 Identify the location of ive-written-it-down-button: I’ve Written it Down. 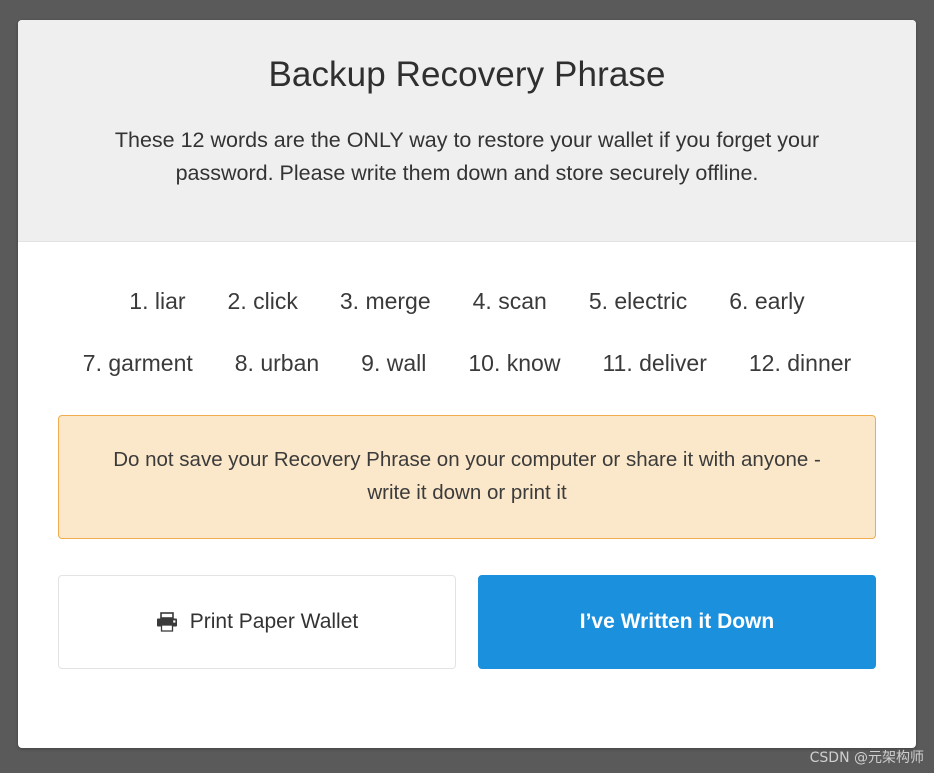
(677, 621).